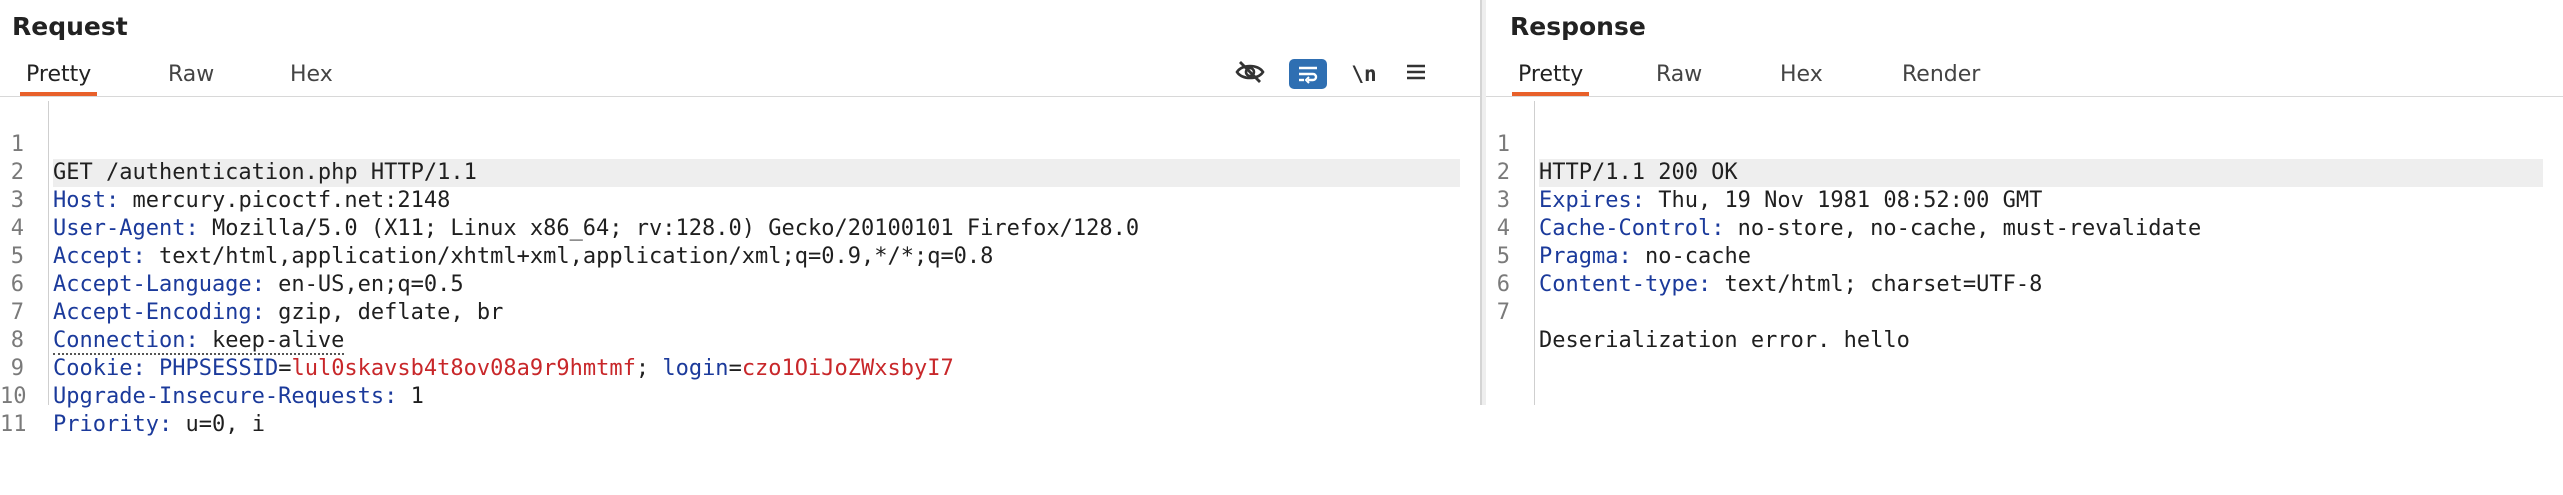 The image size is (2563, 495). I want to click on line-number: 11, so click(13, 424).